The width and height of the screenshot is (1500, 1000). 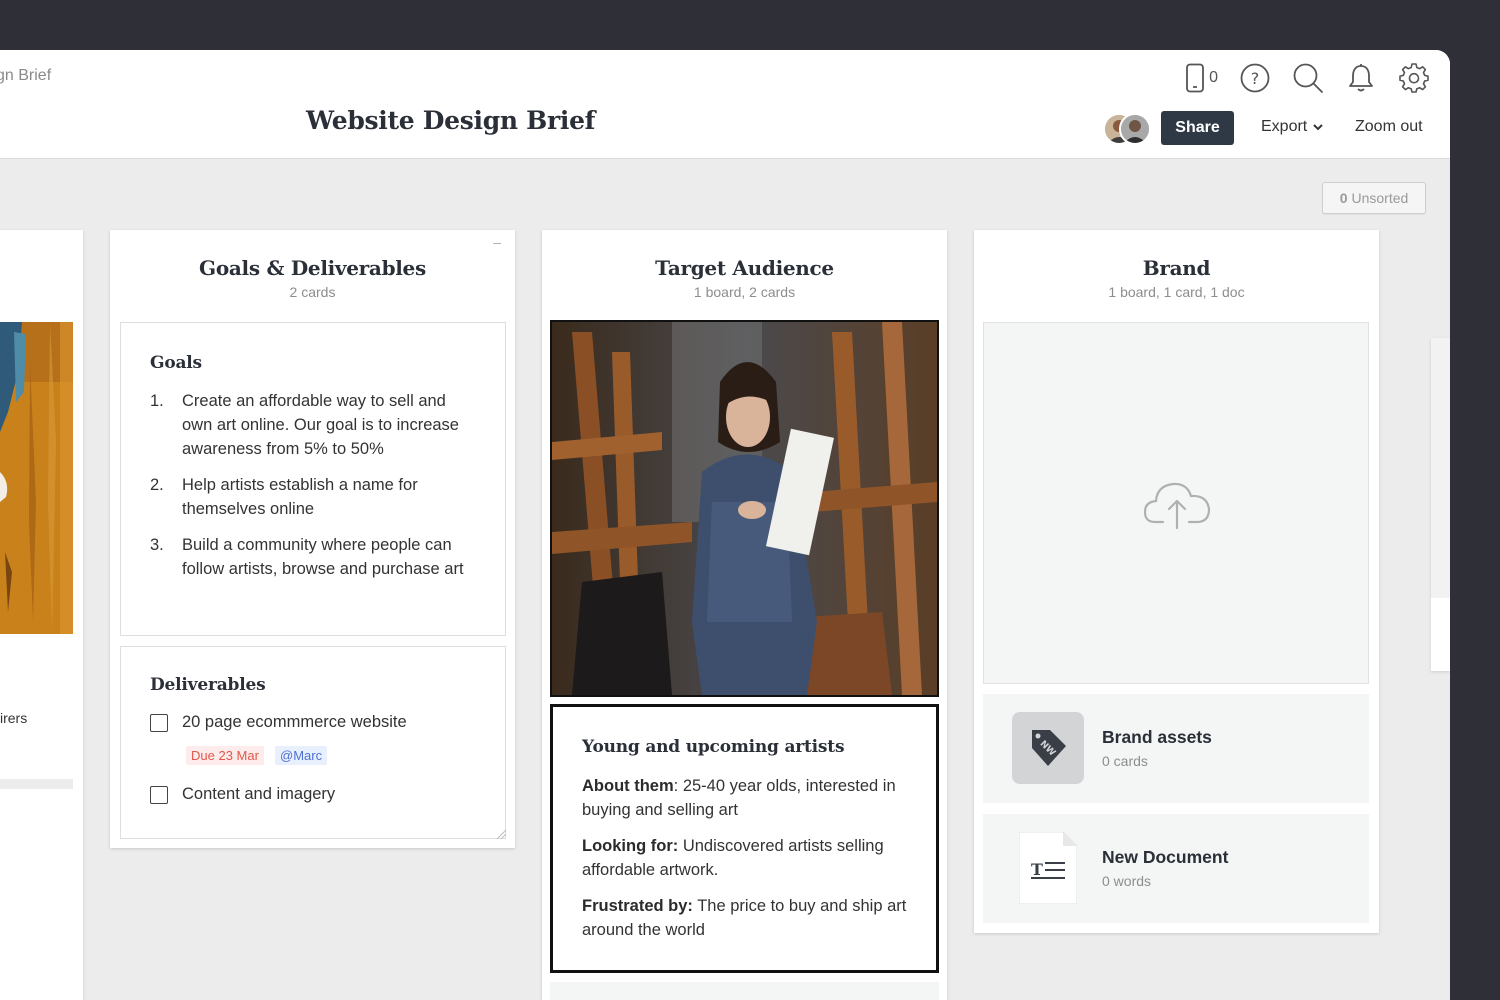 I want to click on document-title: New Document, so click(x=1165, y=857).